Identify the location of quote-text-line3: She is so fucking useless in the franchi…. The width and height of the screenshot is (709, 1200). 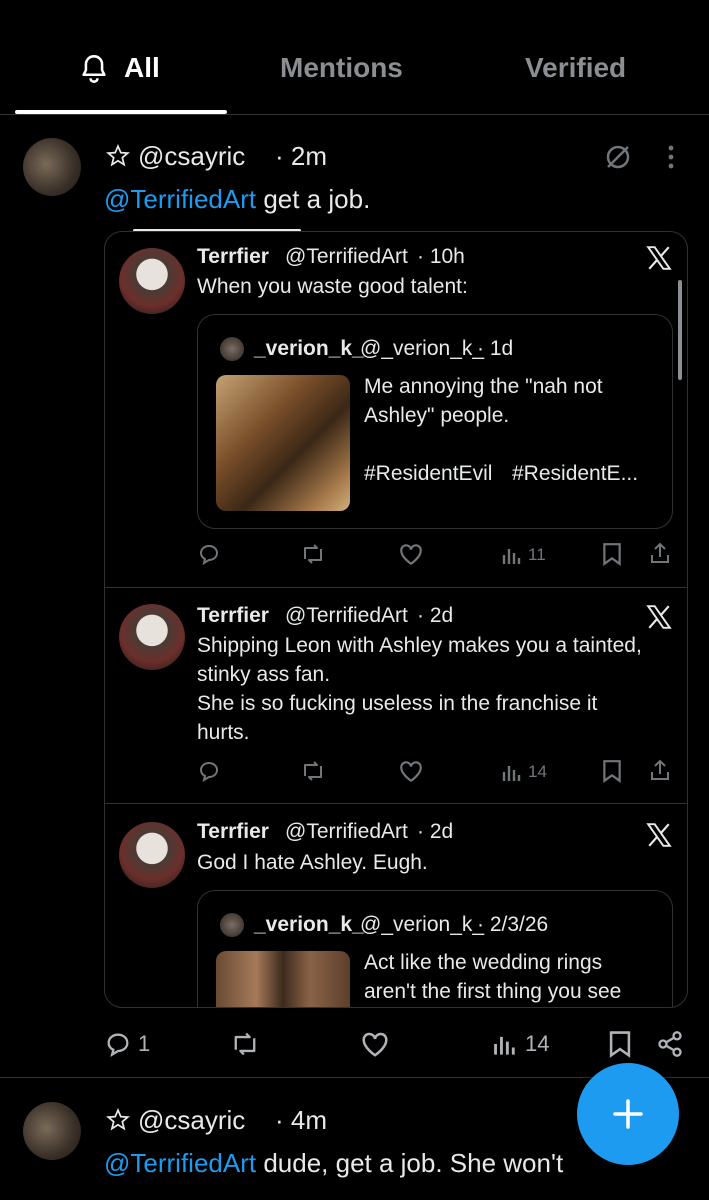
(397, 703).